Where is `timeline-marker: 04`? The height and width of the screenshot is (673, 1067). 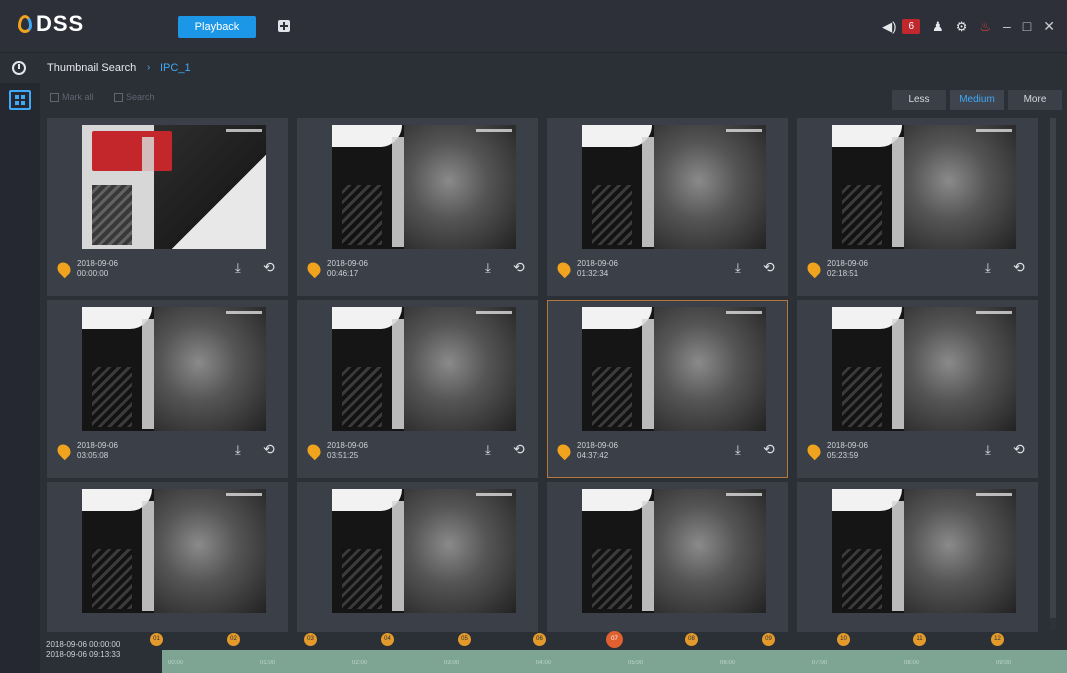
timeline-marker: 04 is located at coordinates (387, 639).